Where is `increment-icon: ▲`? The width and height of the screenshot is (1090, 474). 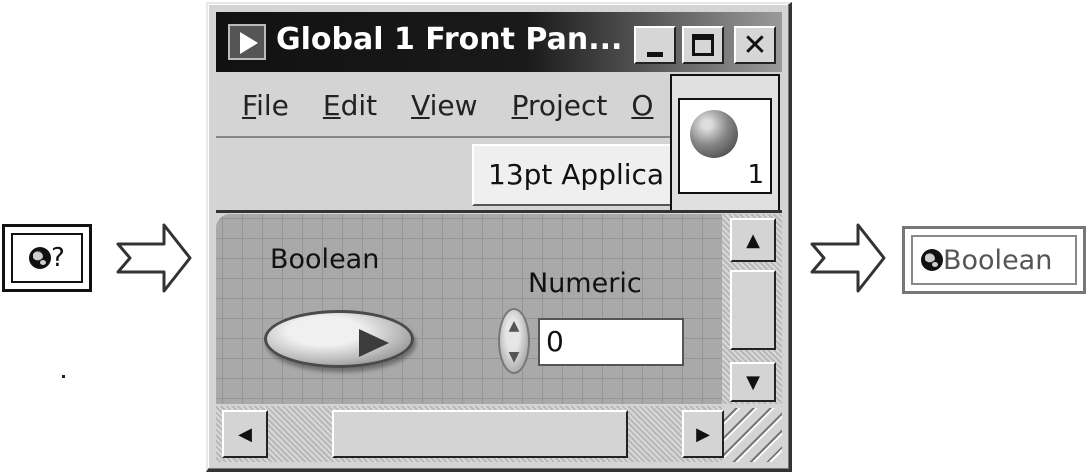
increment-icon: ▲ is located at coordinates (514, 326).